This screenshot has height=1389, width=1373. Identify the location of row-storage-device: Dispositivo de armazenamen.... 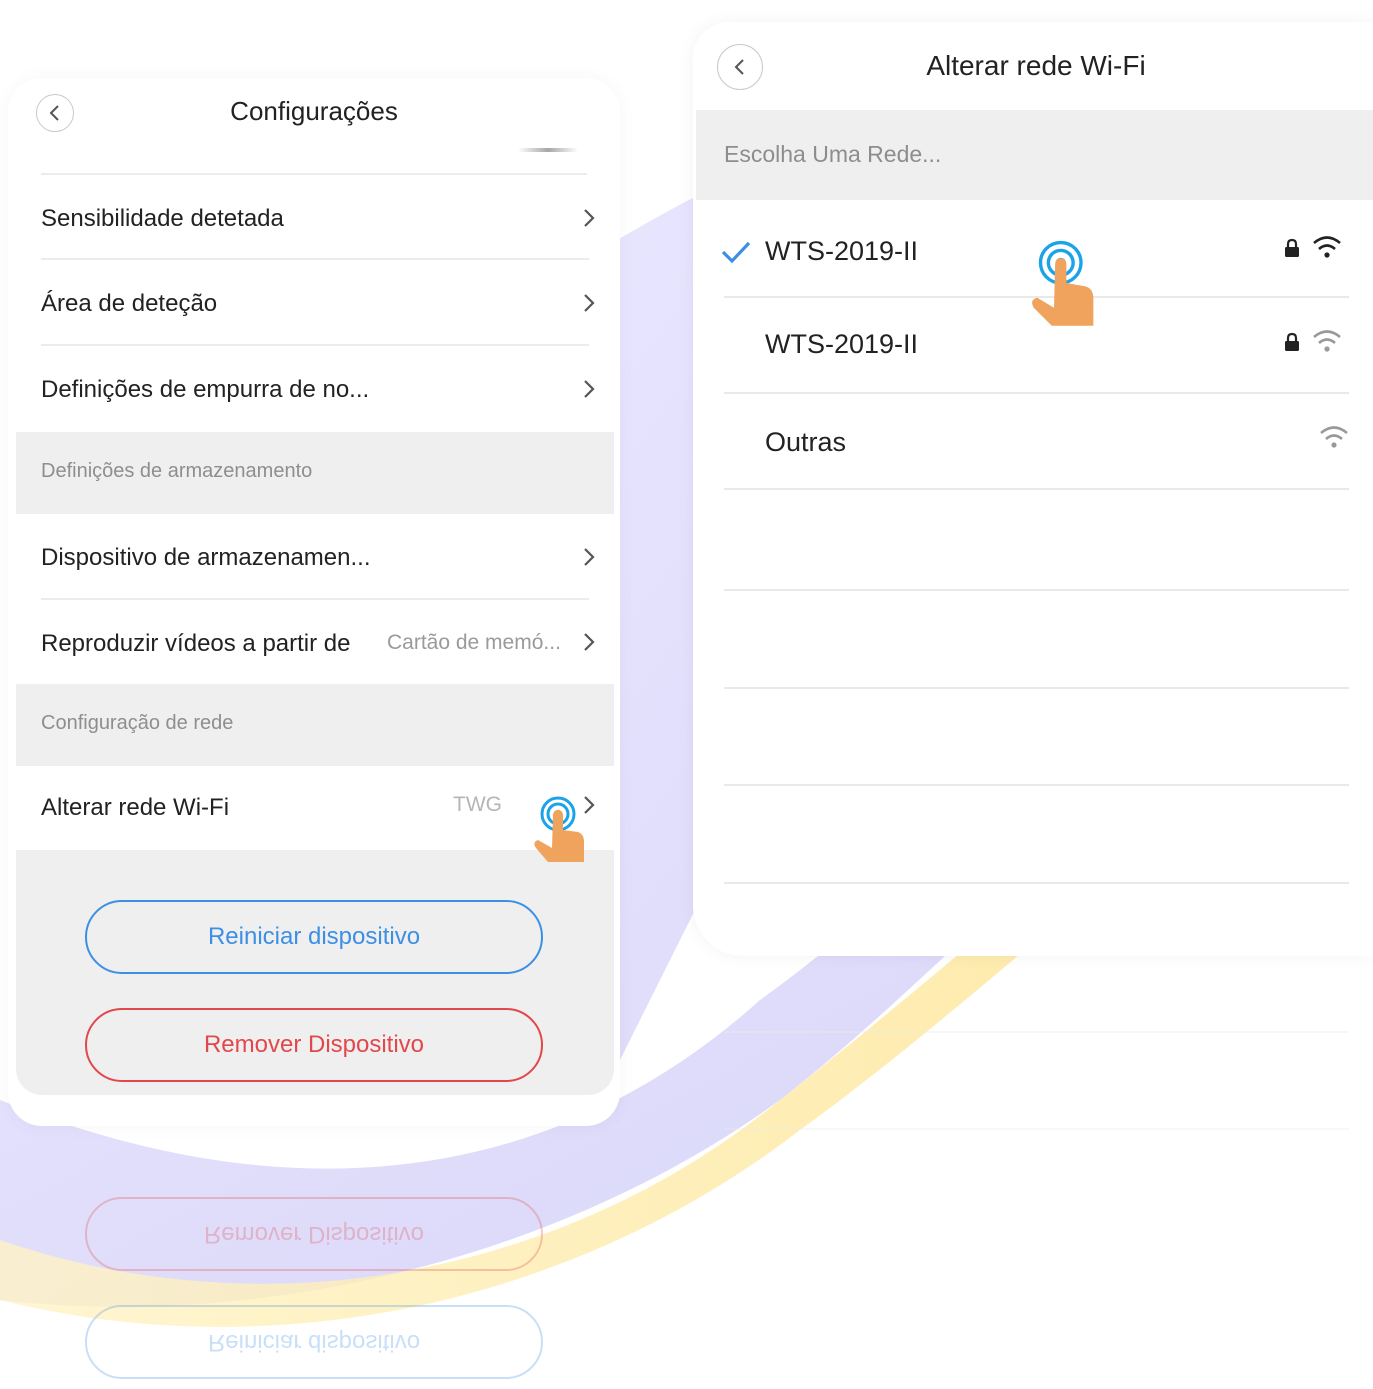
(315, 557).